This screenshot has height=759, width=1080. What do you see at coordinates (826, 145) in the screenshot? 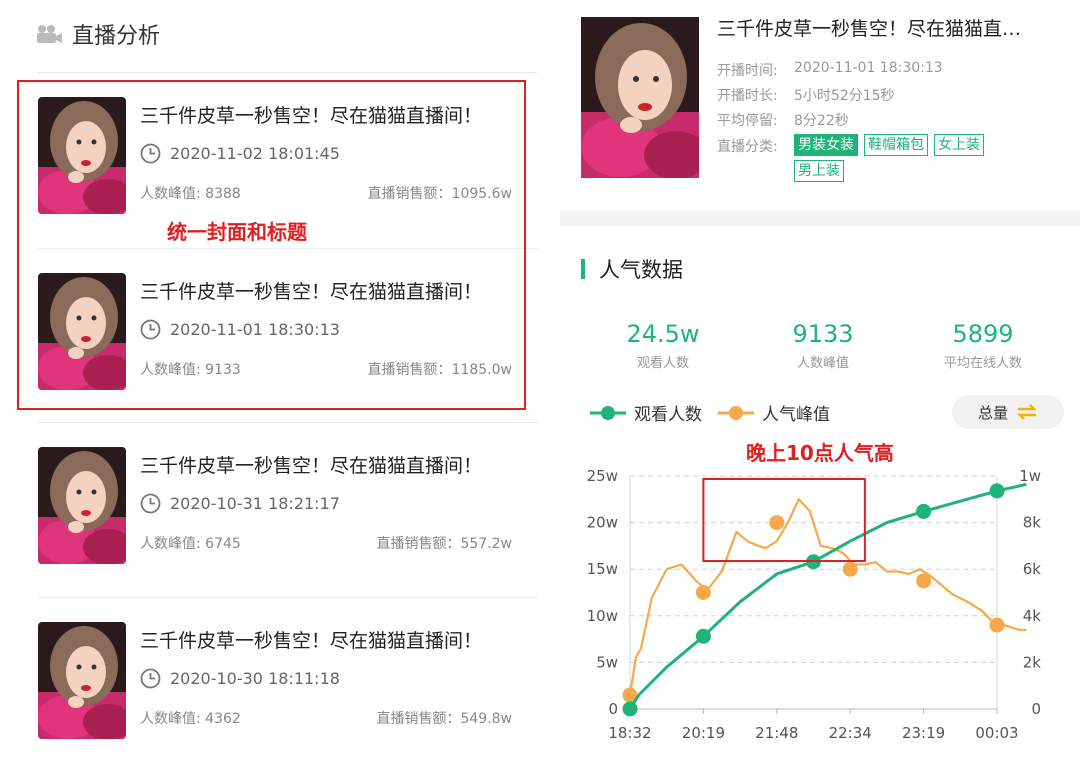
I see `category-tag: 男装女装` at bounding box center [826, 145].